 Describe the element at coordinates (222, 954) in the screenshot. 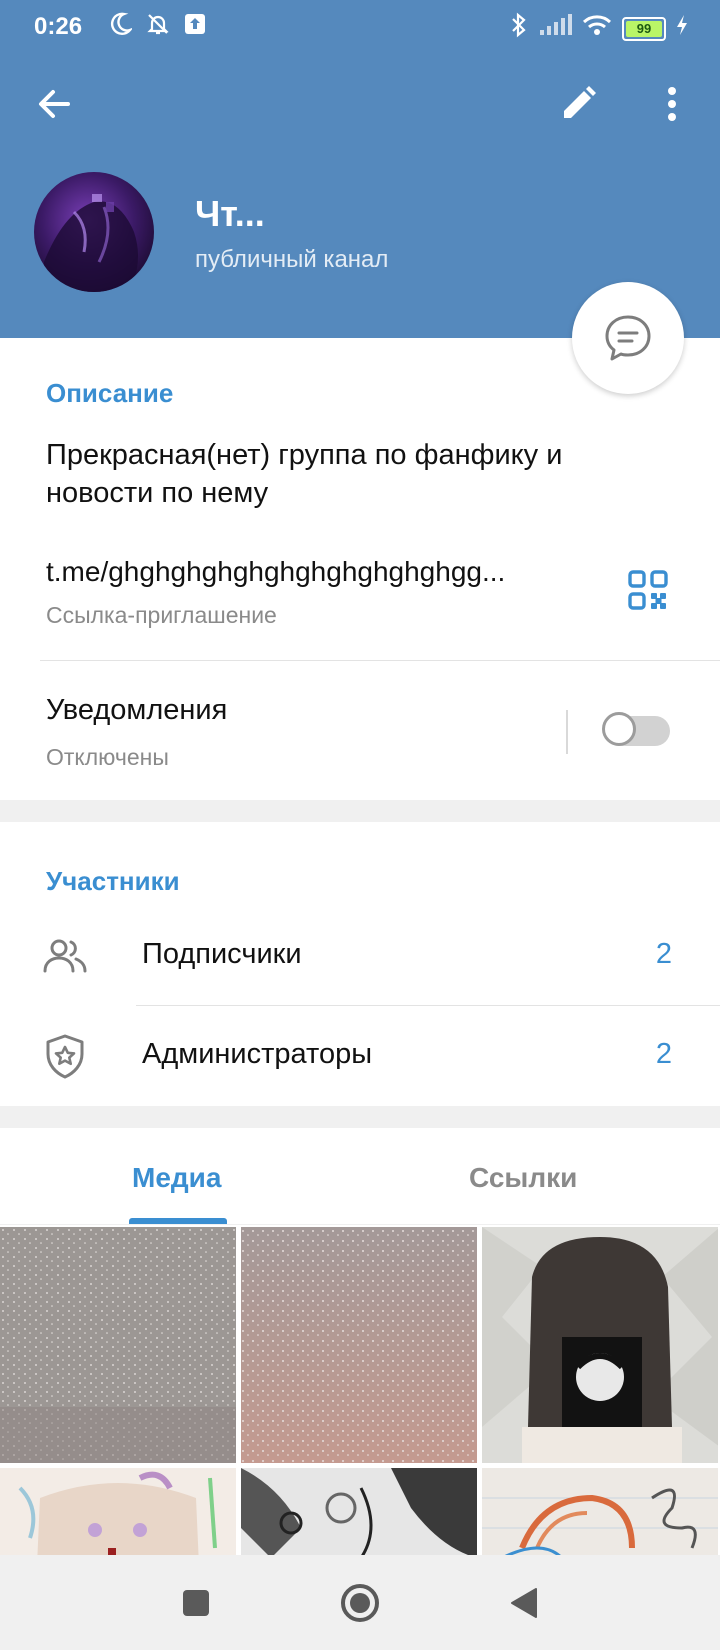

I see `subscribers-label: Подписчики` at that location.